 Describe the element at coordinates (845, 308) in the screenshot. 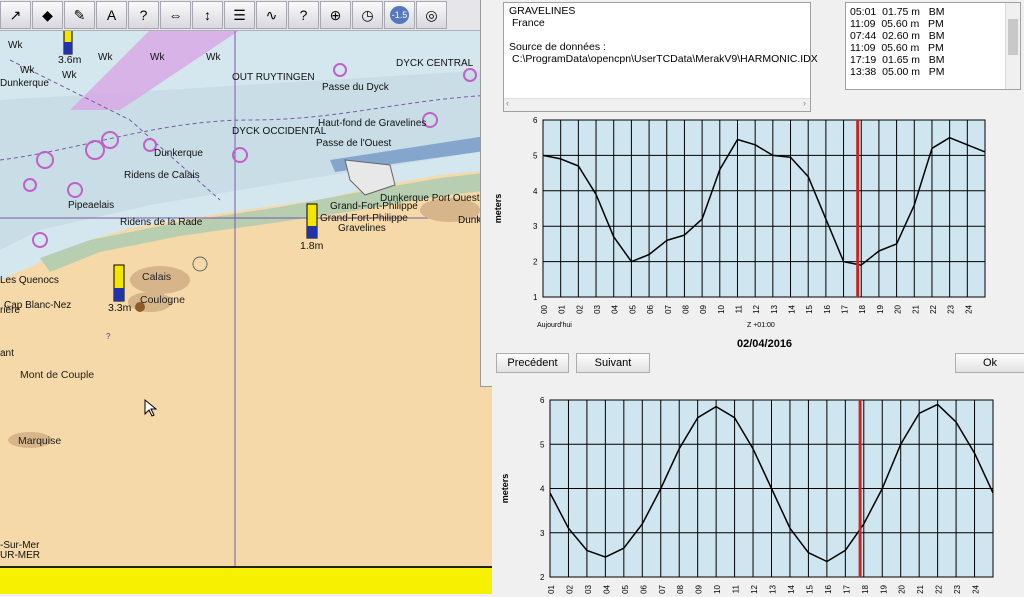

I see `x-tick-label: 17` at that location.